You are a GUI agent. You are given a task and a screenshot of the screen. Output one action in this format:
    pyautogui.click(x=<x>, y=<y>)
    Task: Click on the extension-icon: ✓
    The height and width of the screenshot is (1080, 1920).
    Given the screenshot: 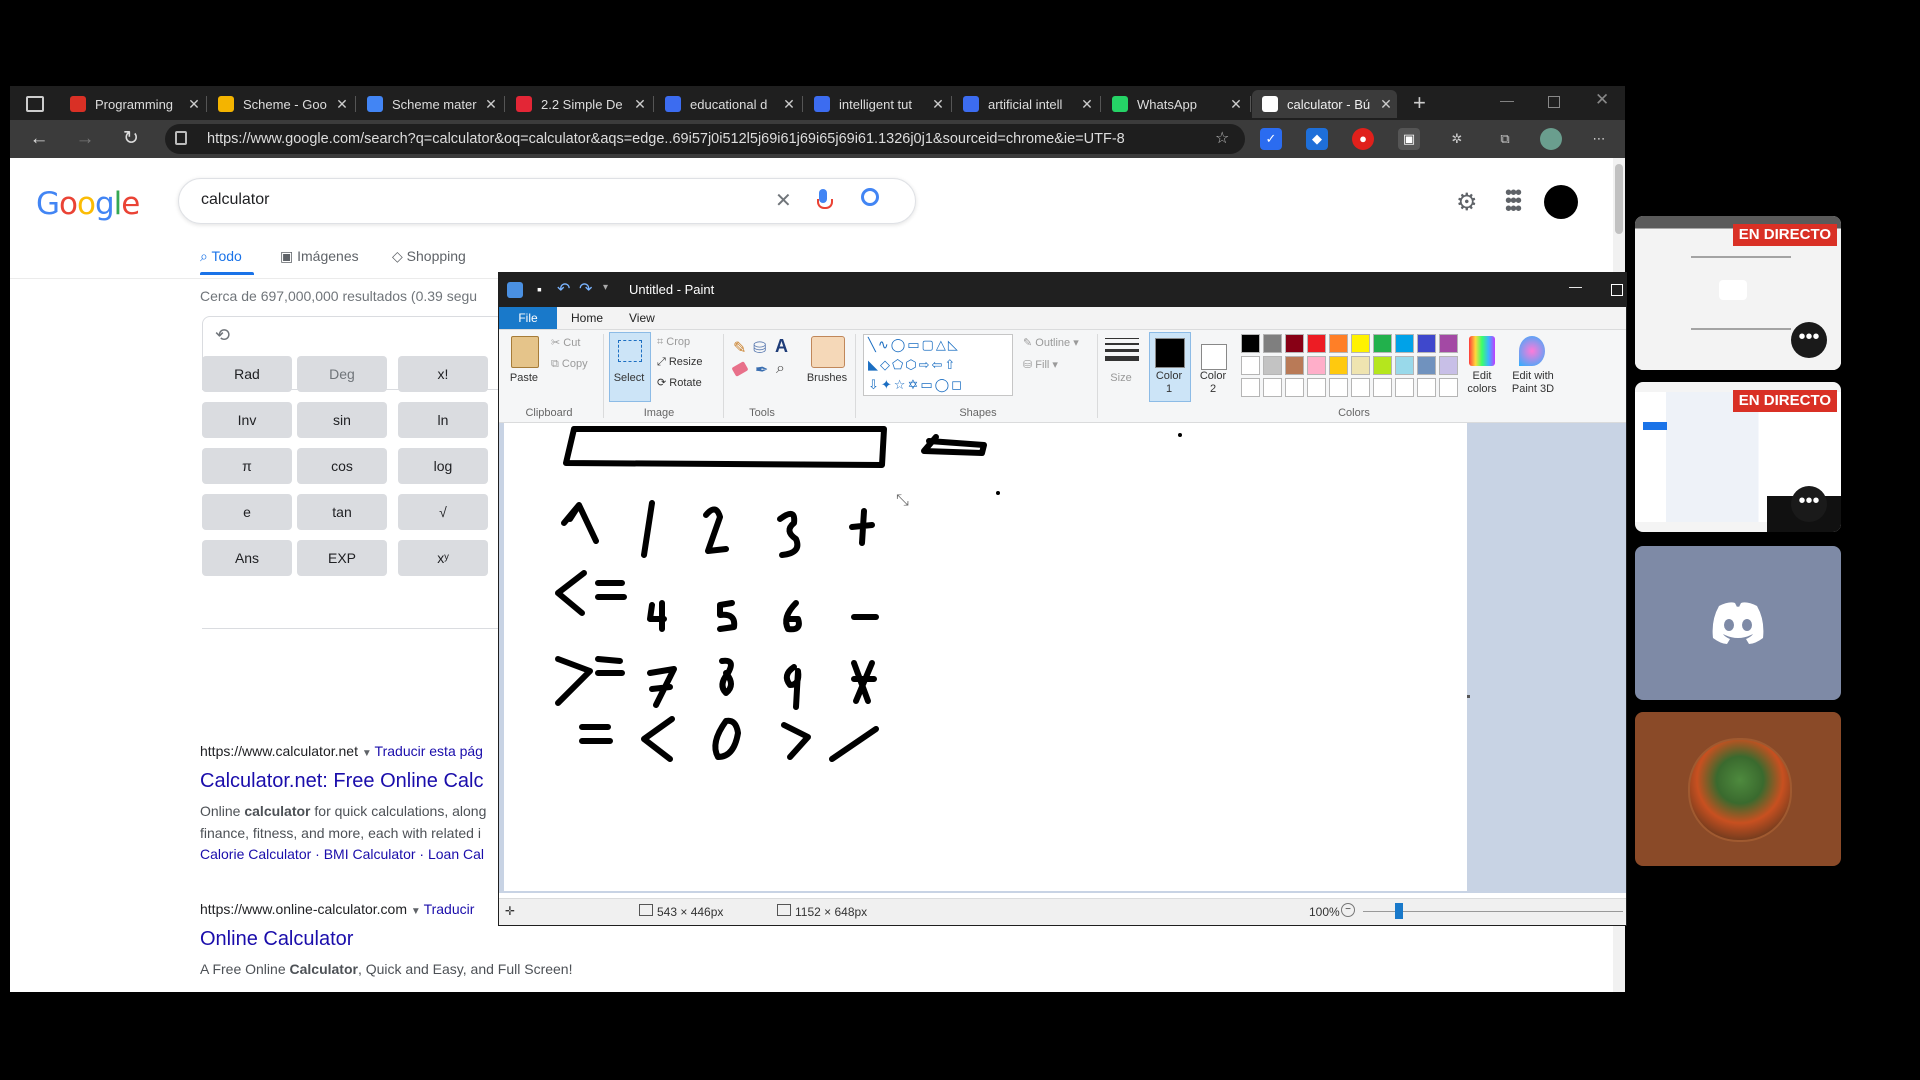 What is the action you would take?
    pyautogui.click(x=1271, y=139)
    